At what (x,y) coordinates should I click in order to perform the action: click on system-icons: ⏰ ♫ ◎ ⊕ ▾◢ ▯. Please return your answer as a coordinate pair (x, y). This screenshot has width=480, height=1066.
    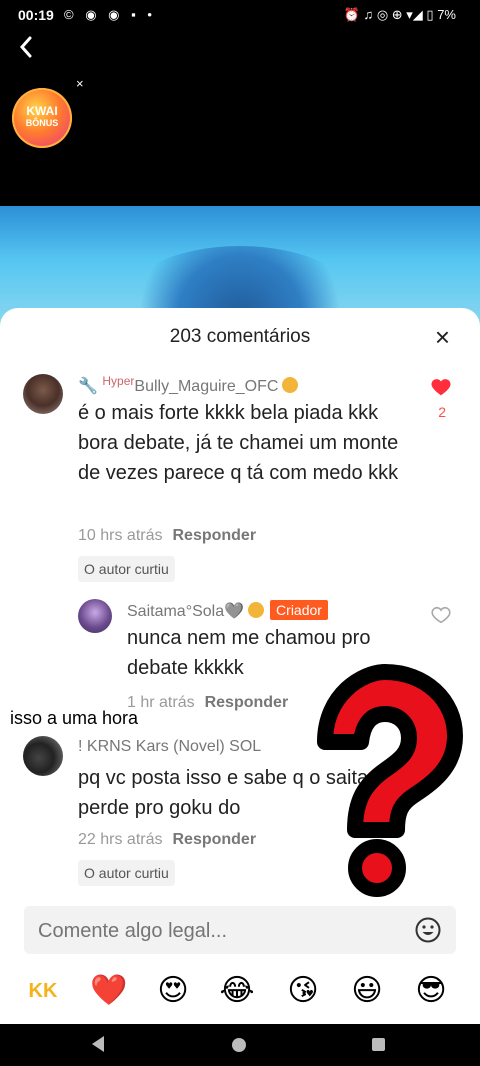
    Looking at the image, I should click on (388, 14).